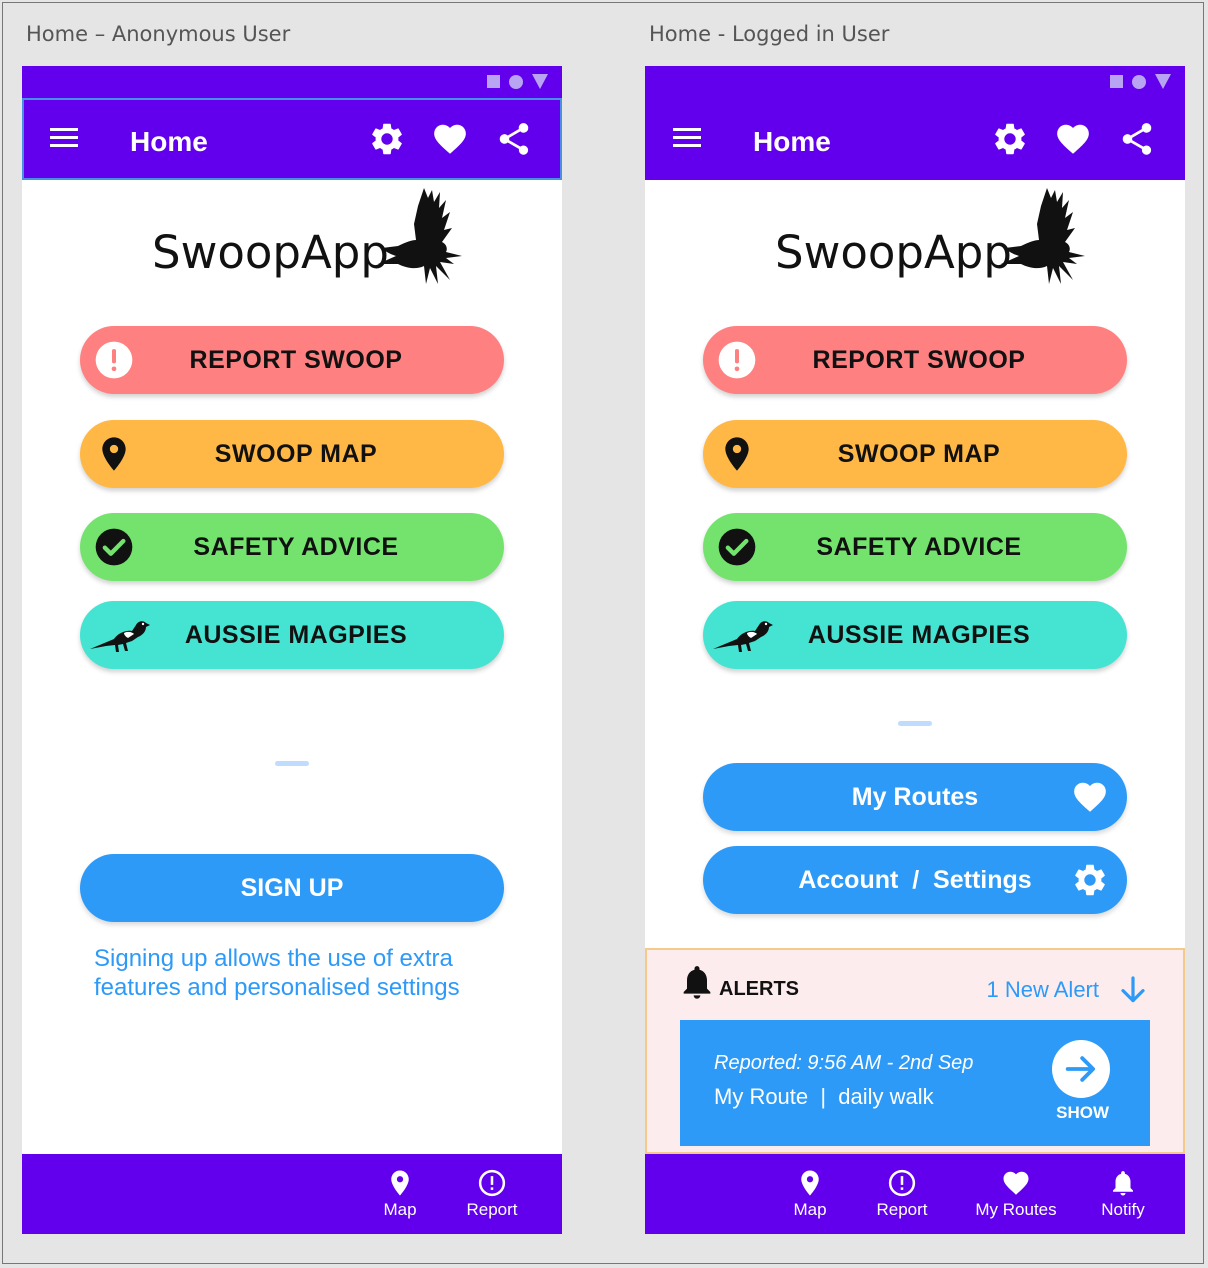 The image size is (1208, 1268). I want to click on sign-up-label: SIGN UP, so click(292, 888).